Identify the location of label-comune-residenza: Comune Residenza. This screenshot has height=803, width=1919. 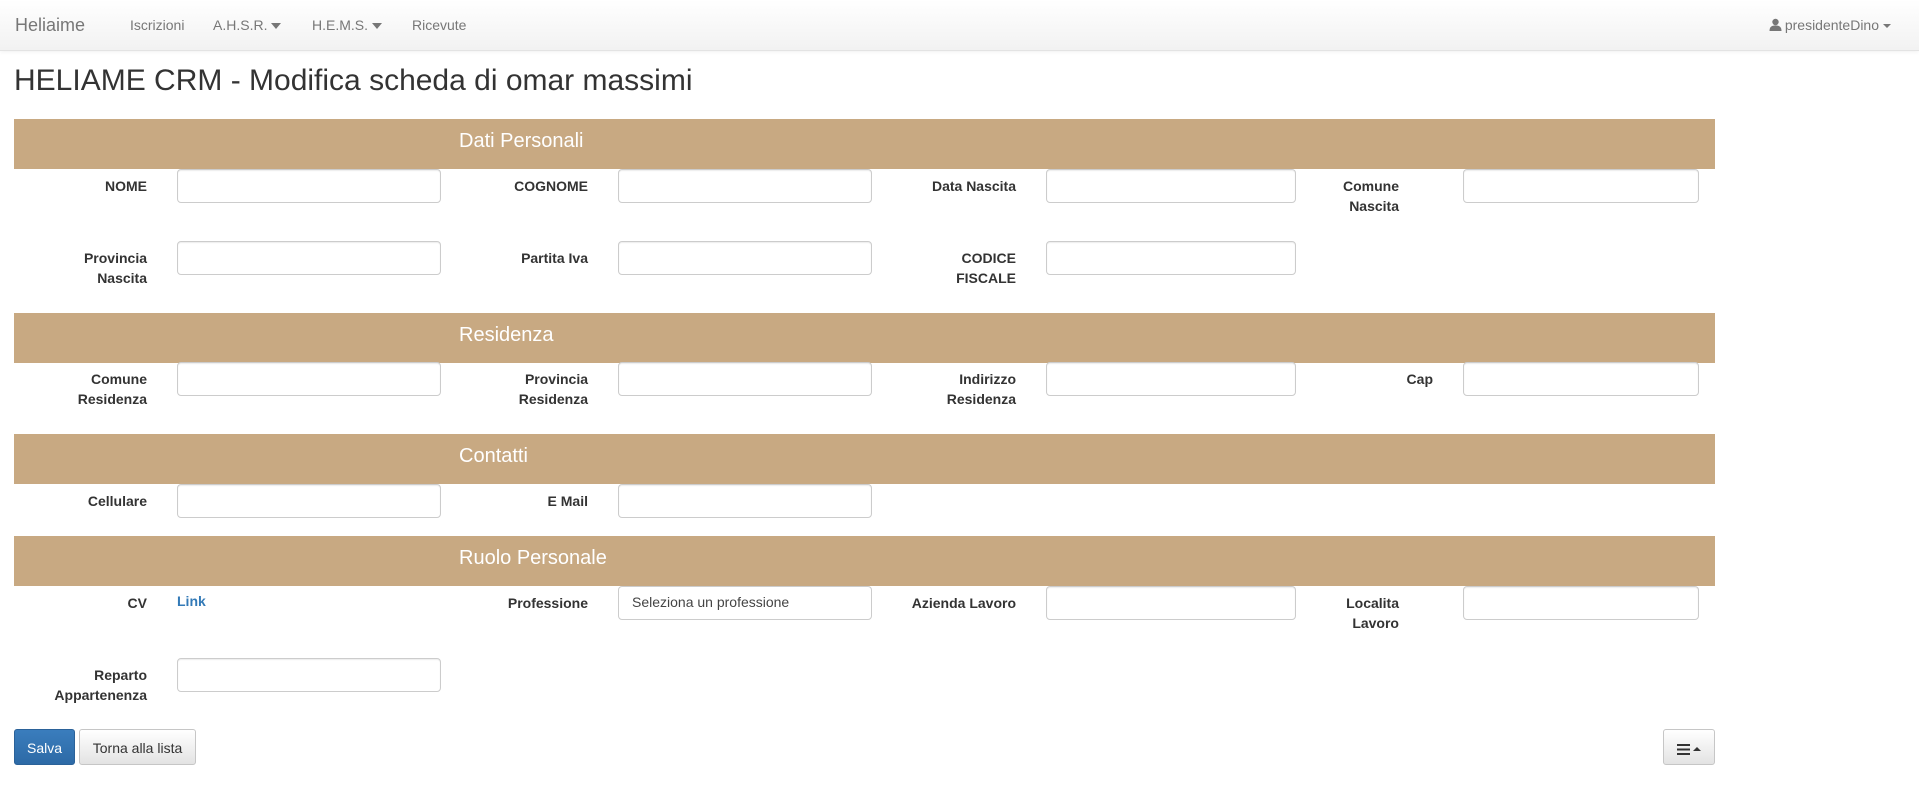
(112, 389).